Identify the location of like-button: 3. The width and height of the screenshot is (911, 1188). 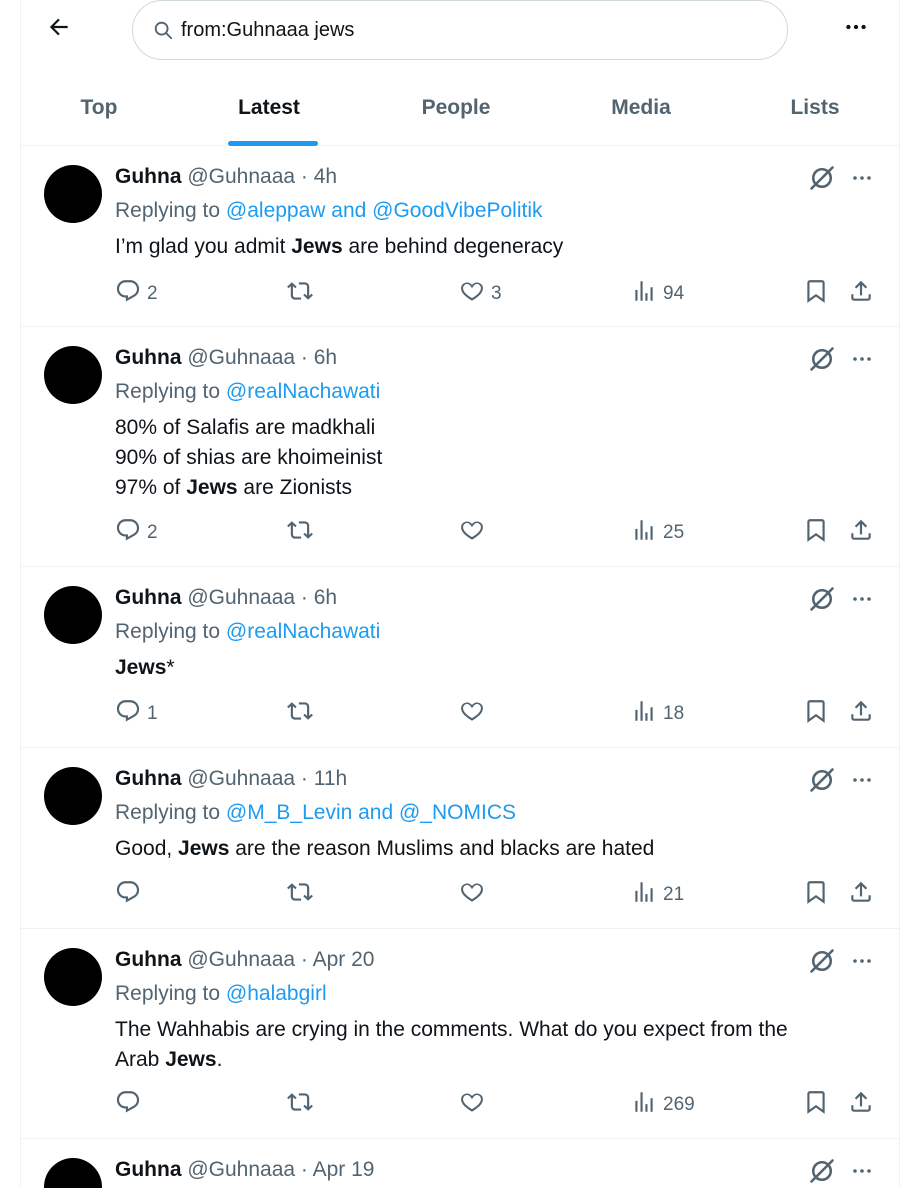
(480, 294).